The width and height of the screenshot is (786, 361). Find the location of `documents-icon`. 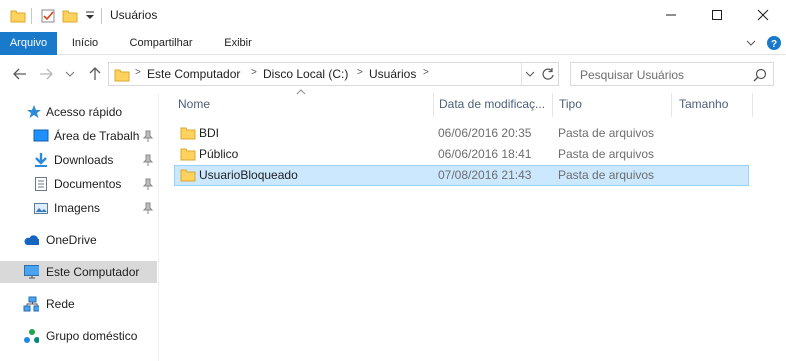

documents-icon is located at coordinates (41, 184).